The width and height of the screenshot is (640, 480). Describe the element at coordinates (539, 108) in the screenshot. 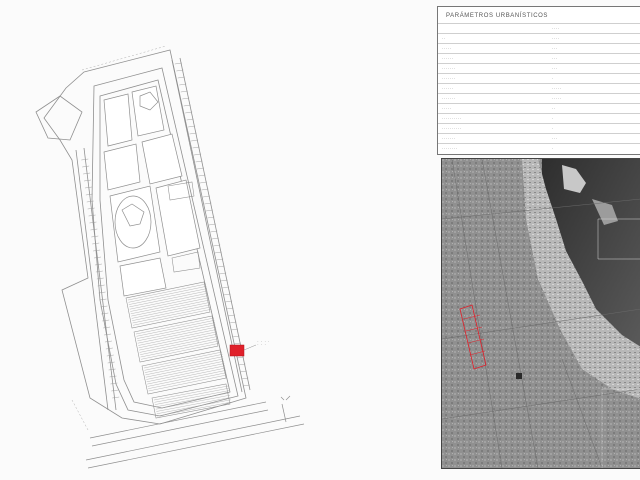

I see `param-row: · · · · · · ·` at that location.